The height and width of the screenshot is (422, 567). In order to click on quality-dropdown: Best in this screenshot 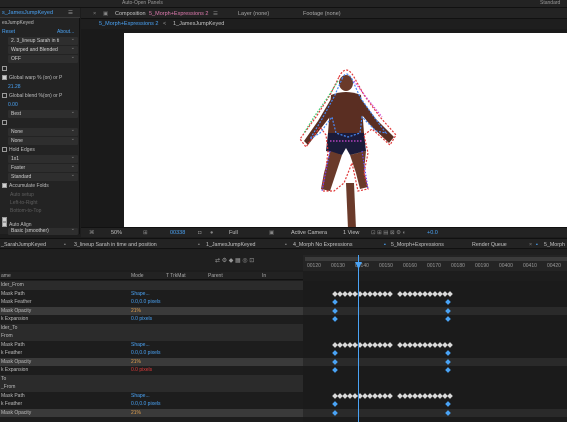, I will do `click(43, 114)`.